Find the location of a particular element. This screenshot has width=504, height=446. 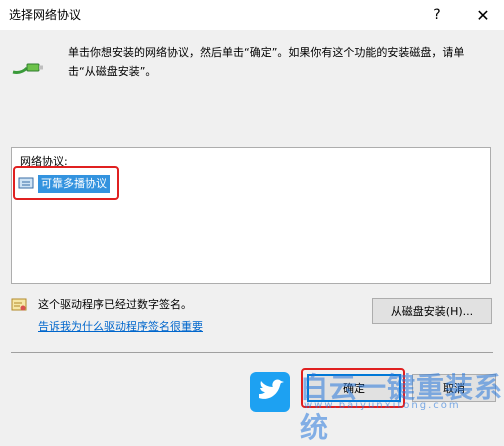

bird-icon is located at coordinates (271, 389).